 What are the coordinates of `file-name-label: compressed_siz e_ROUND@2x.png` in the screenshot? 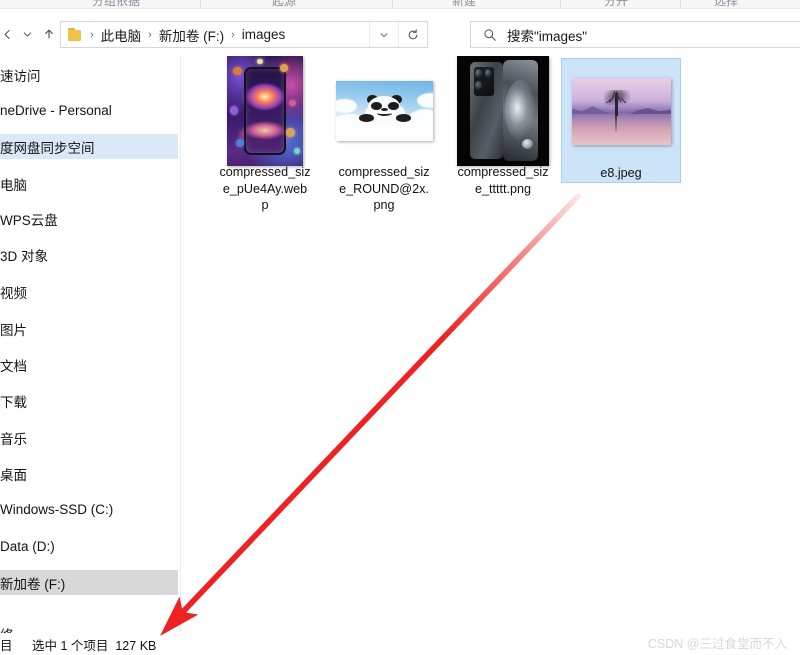 It's located at (384, 189).